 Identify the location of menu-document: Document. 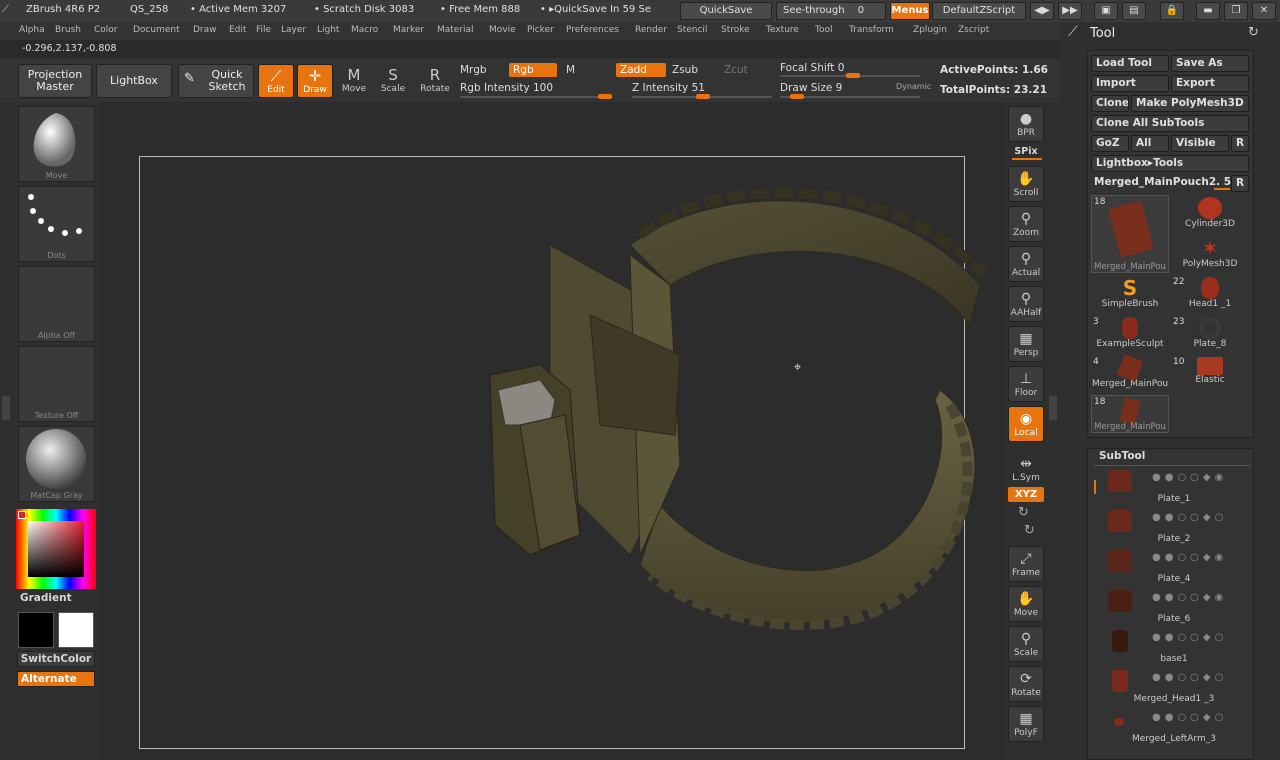
(156, 30).